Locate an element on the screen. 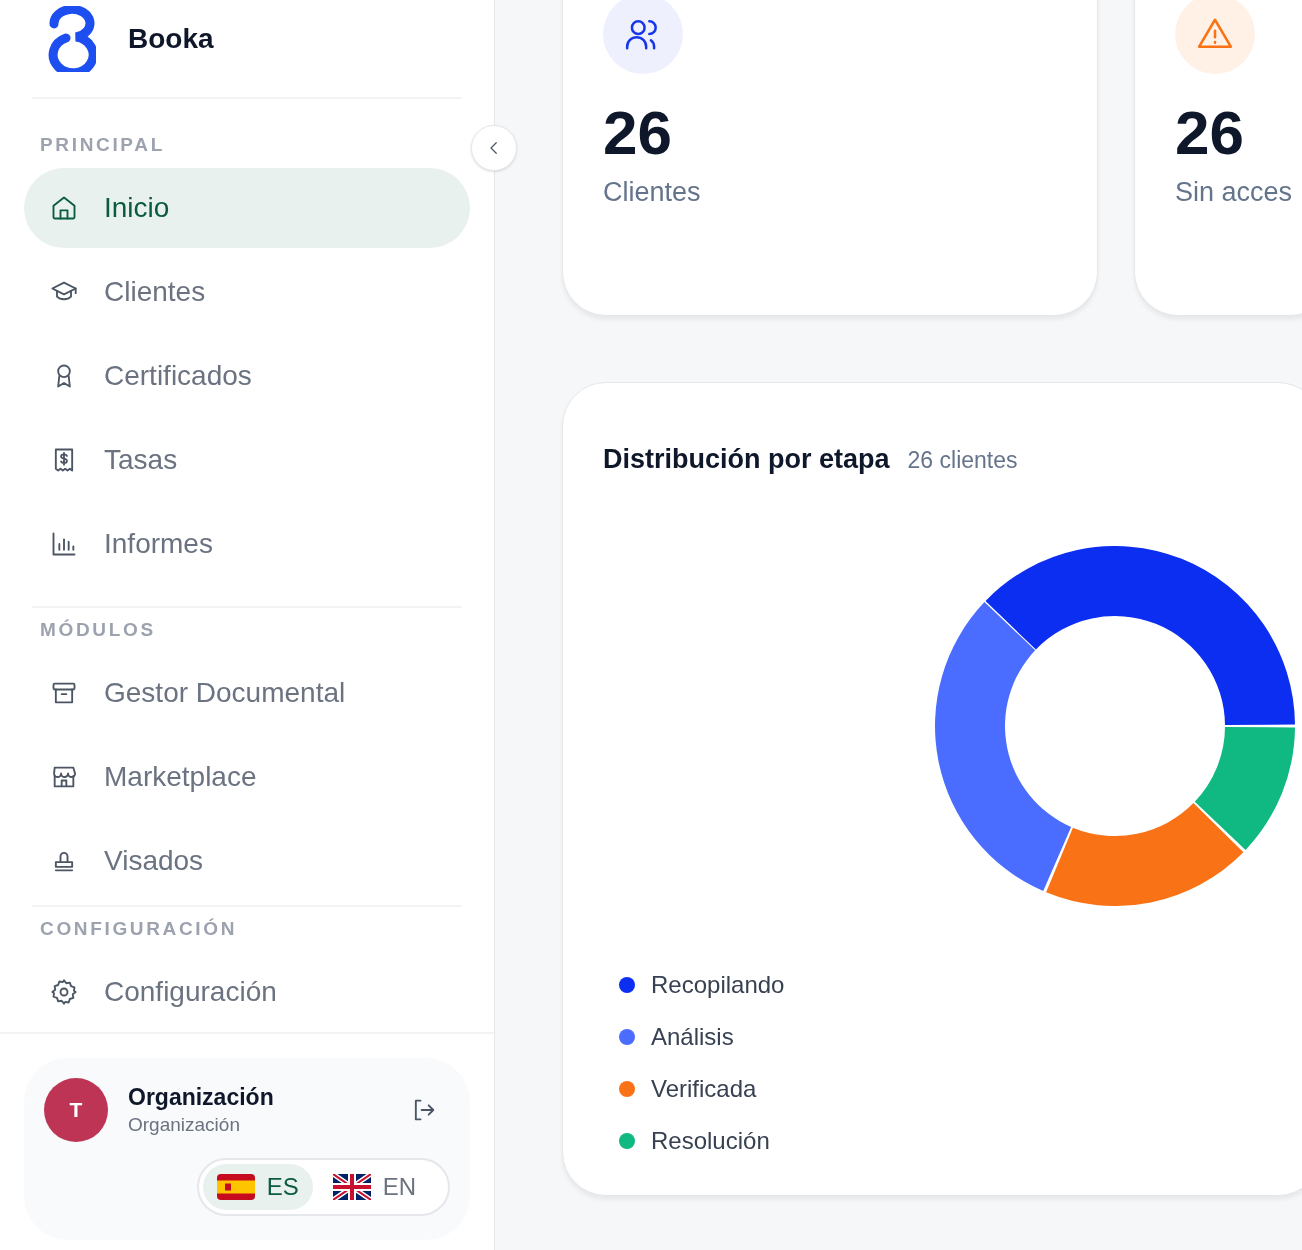 The width and height of the screenshot is (1302, 1250). nav-item: Gestor Documental is located at coordinates (247, 693).